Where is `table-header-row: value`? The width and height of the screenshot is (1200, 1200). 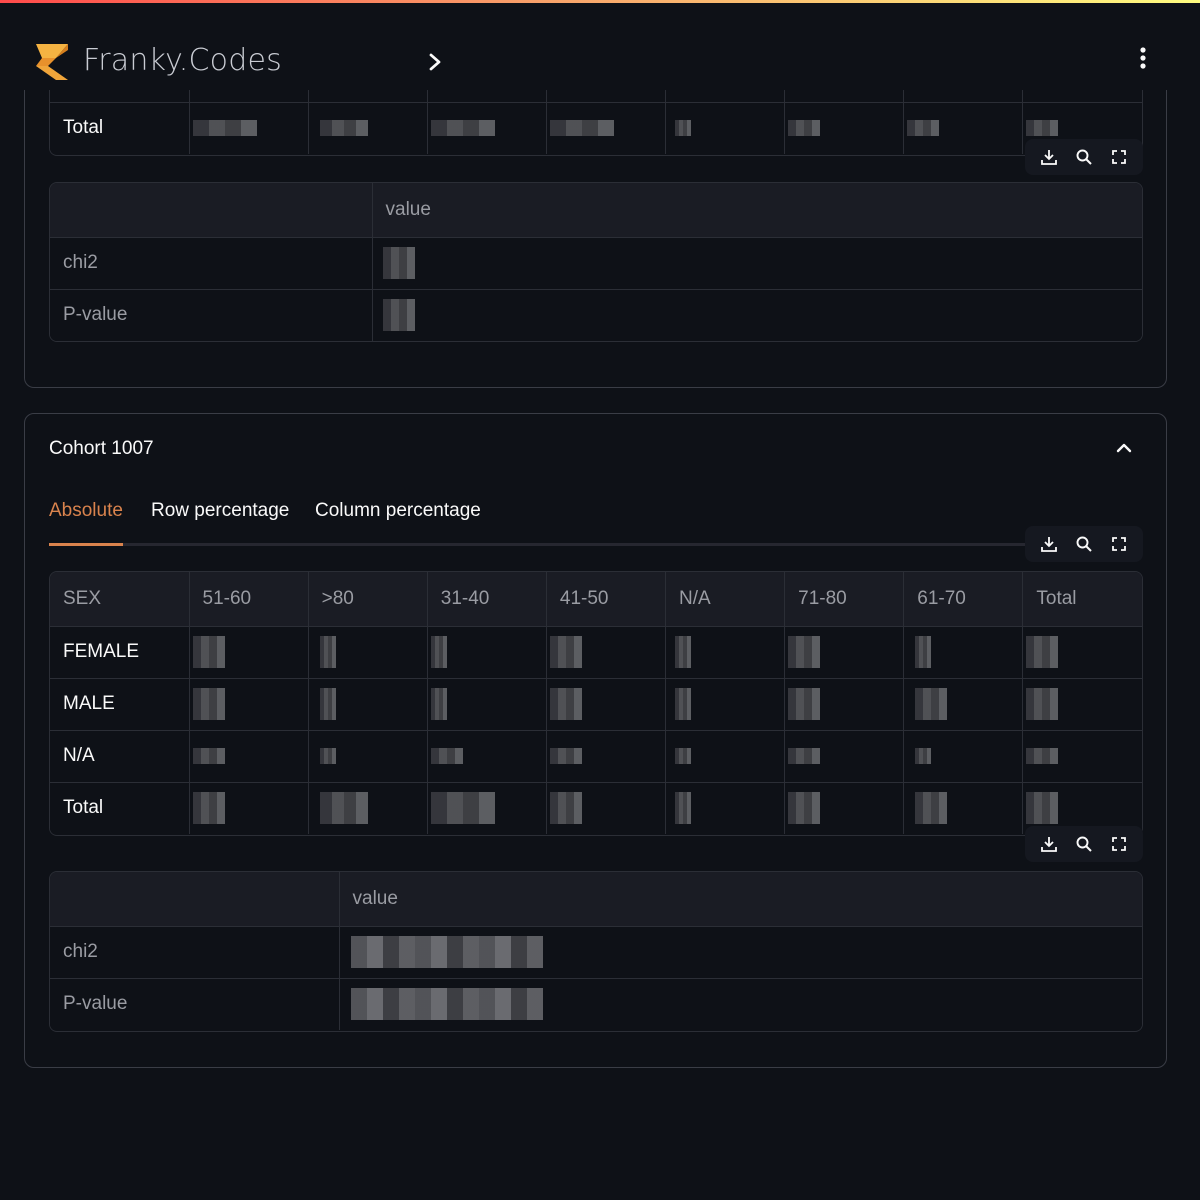 table-header-row: value is located at coordinates (596, 210).